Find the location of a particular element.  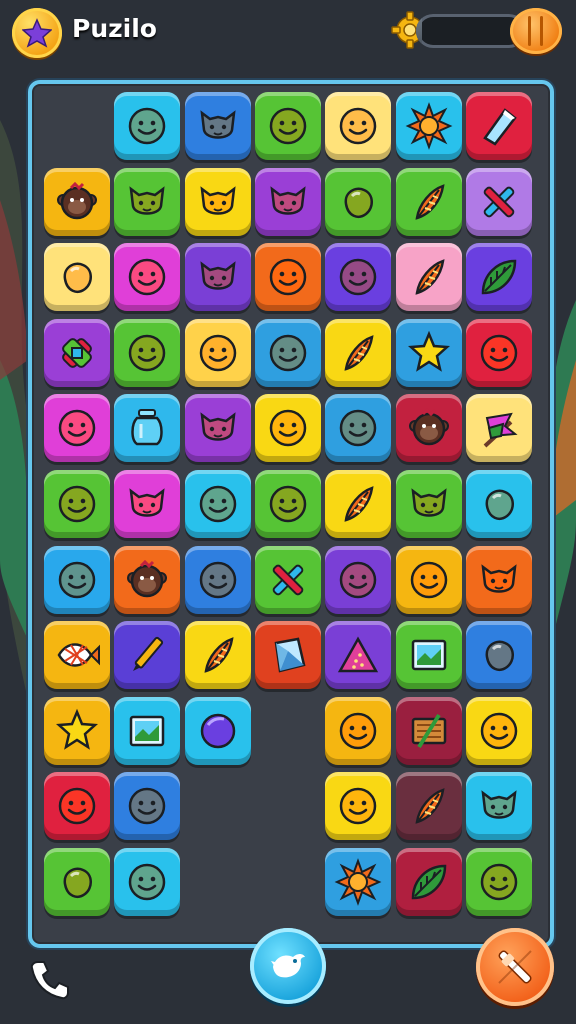

crossed-tools-icon is located at coordinates (515, 967).